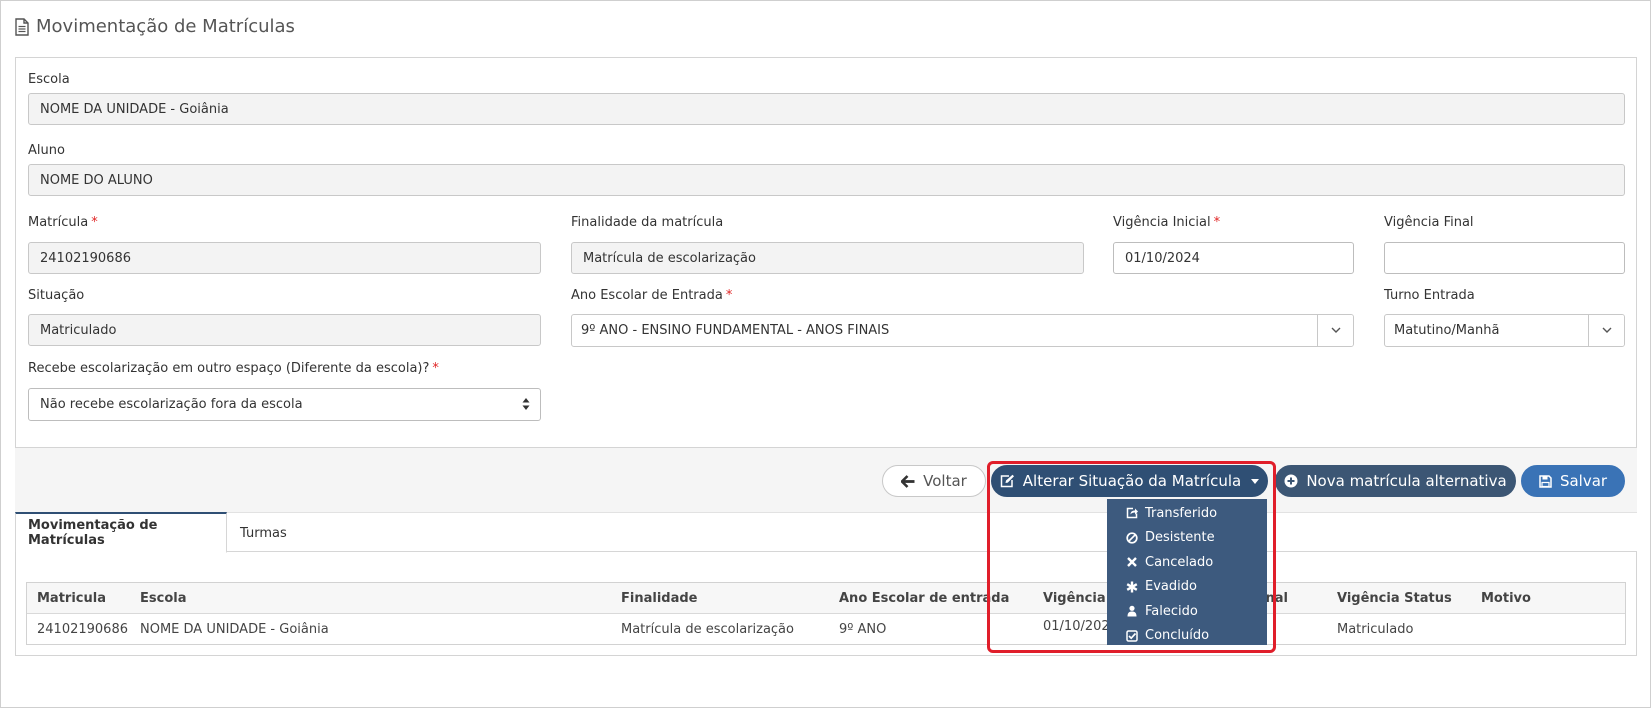 The height and width of the screenshot is (708, 1651). I want to click on outro-espaco-select: Não recebe escolarização fora da escola, so click(284, 404).